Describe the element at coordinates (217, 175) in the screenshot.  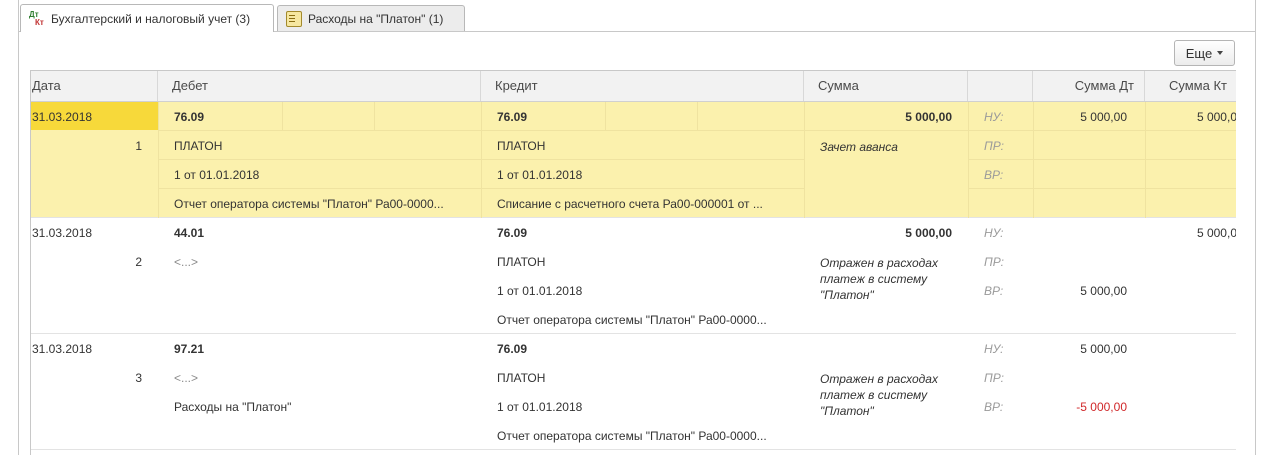
I see `debit-subconto-2: 1 от 01.01.2018` at that location.